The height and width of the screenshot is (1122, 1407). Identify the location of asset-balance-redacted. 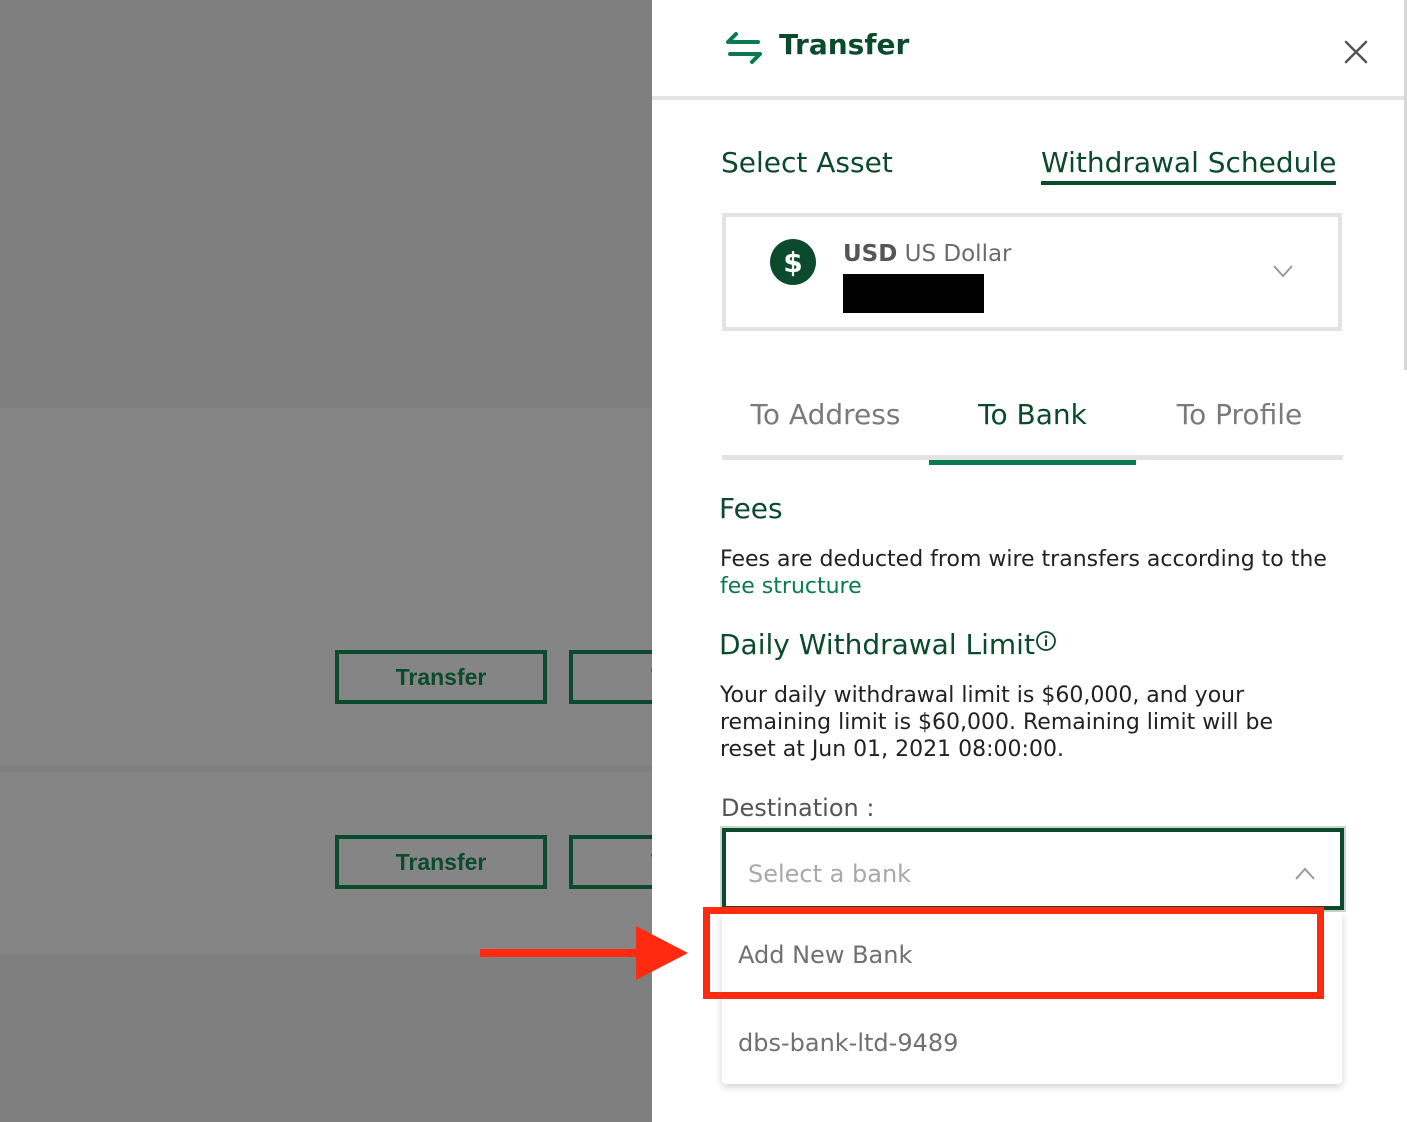
(913, 293).